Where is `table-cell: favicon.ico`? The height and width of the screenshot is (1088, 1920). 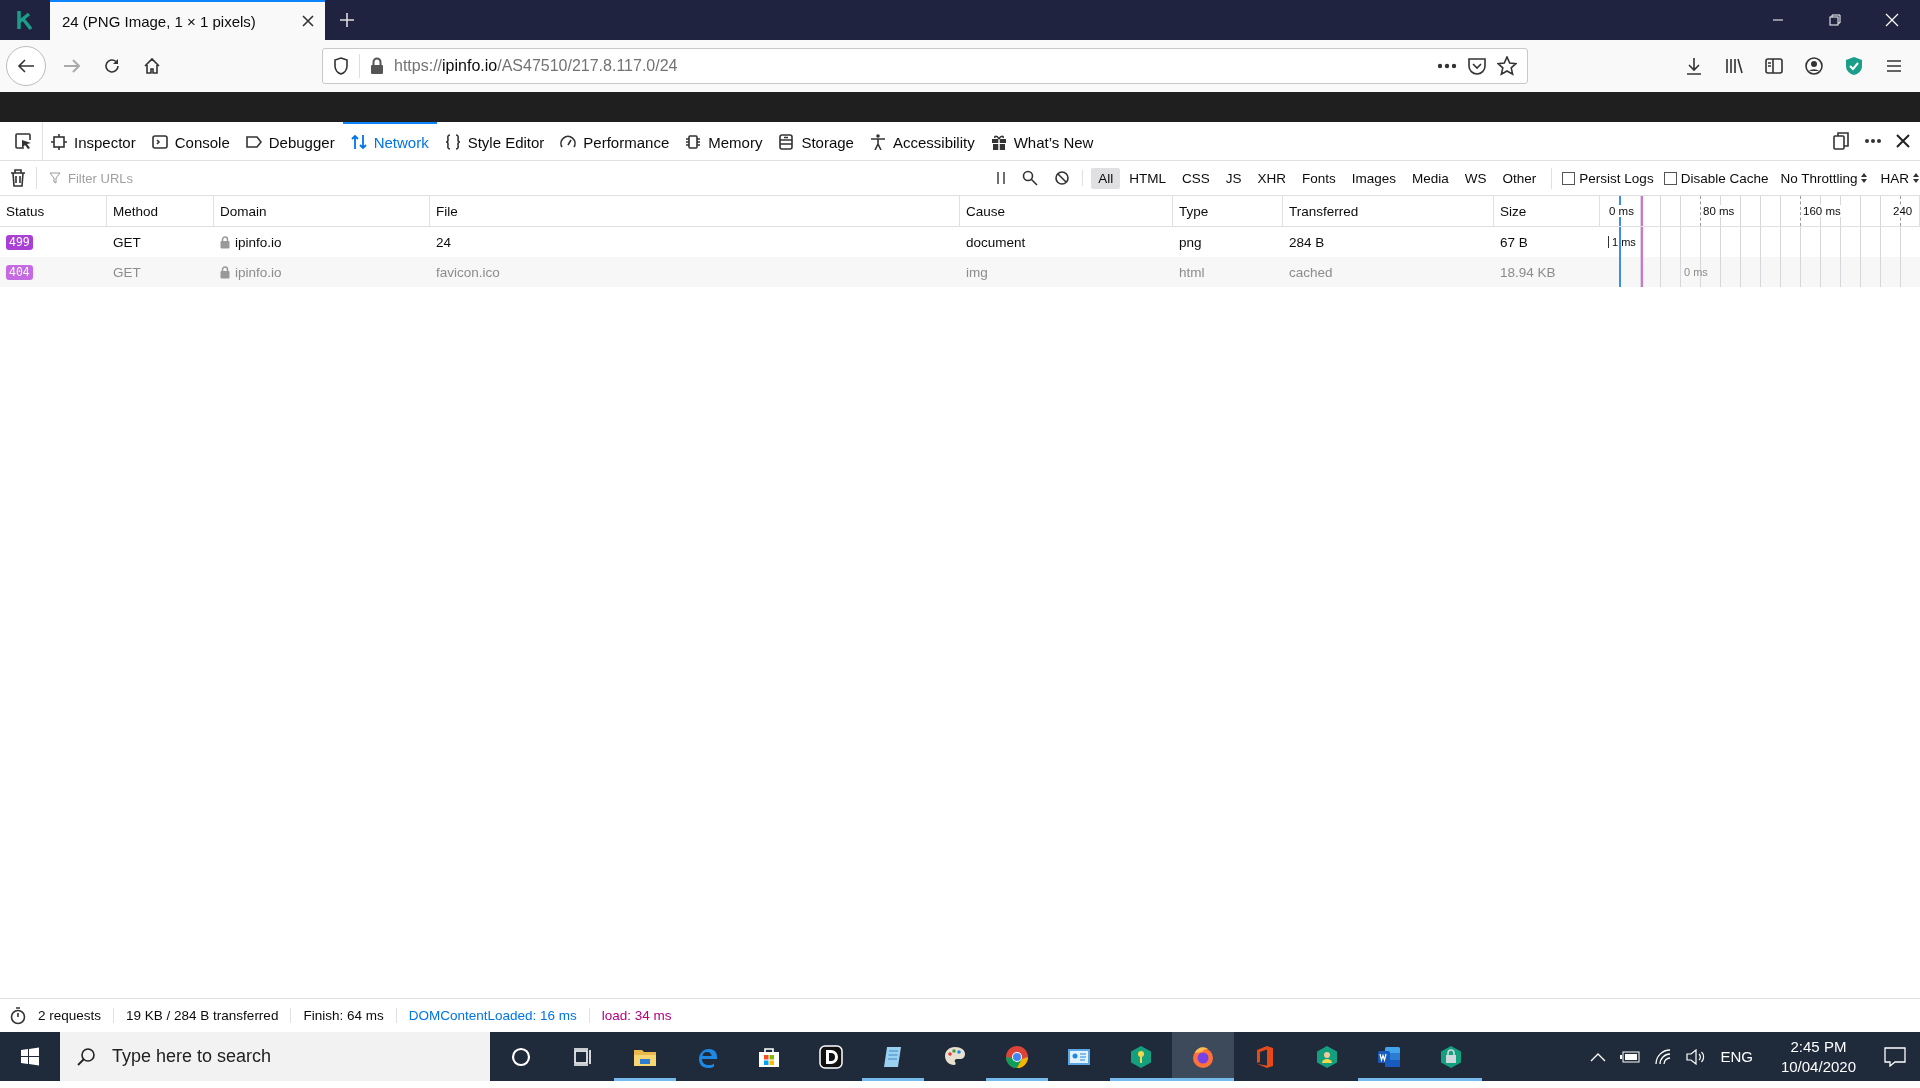
table-cell: favicon.ico is located at coordinates (695, 272).